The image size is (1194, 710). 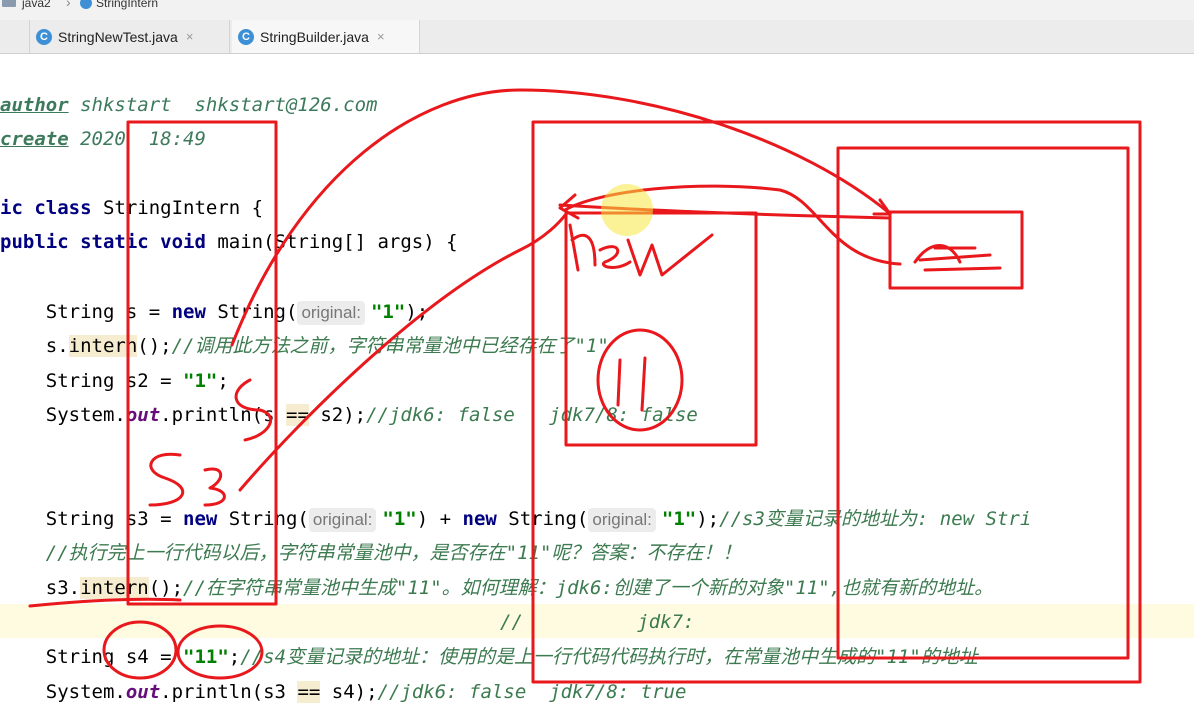 What do you see at coordinates (349, 692) in the screenshot?
I see `code-text: s4);` at bounding box center [349, 692].